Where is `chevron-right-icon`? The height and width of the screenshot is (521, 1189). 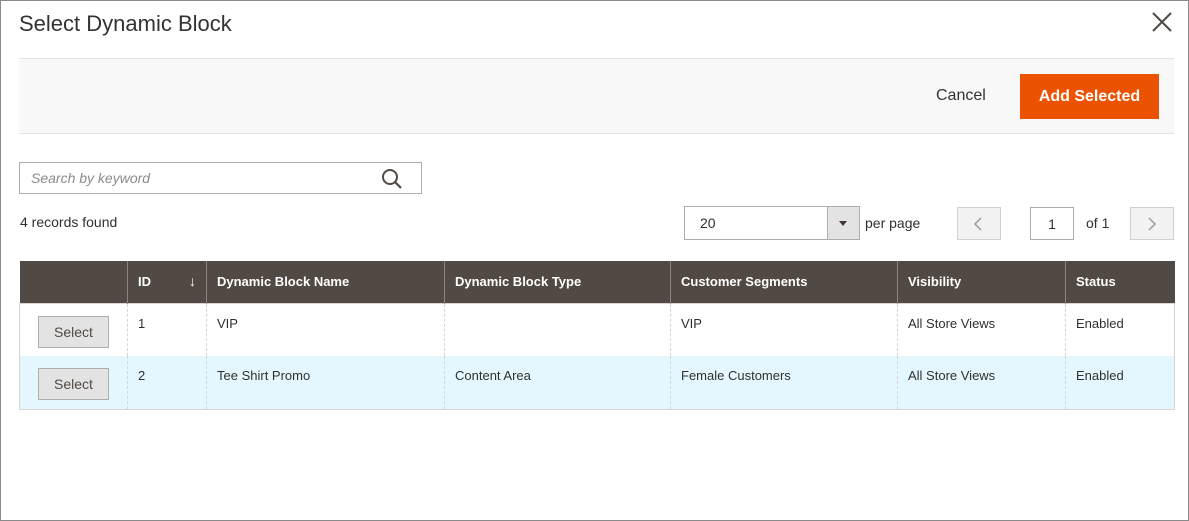 chevron-right-icon is located at coordinates (1152, 224).